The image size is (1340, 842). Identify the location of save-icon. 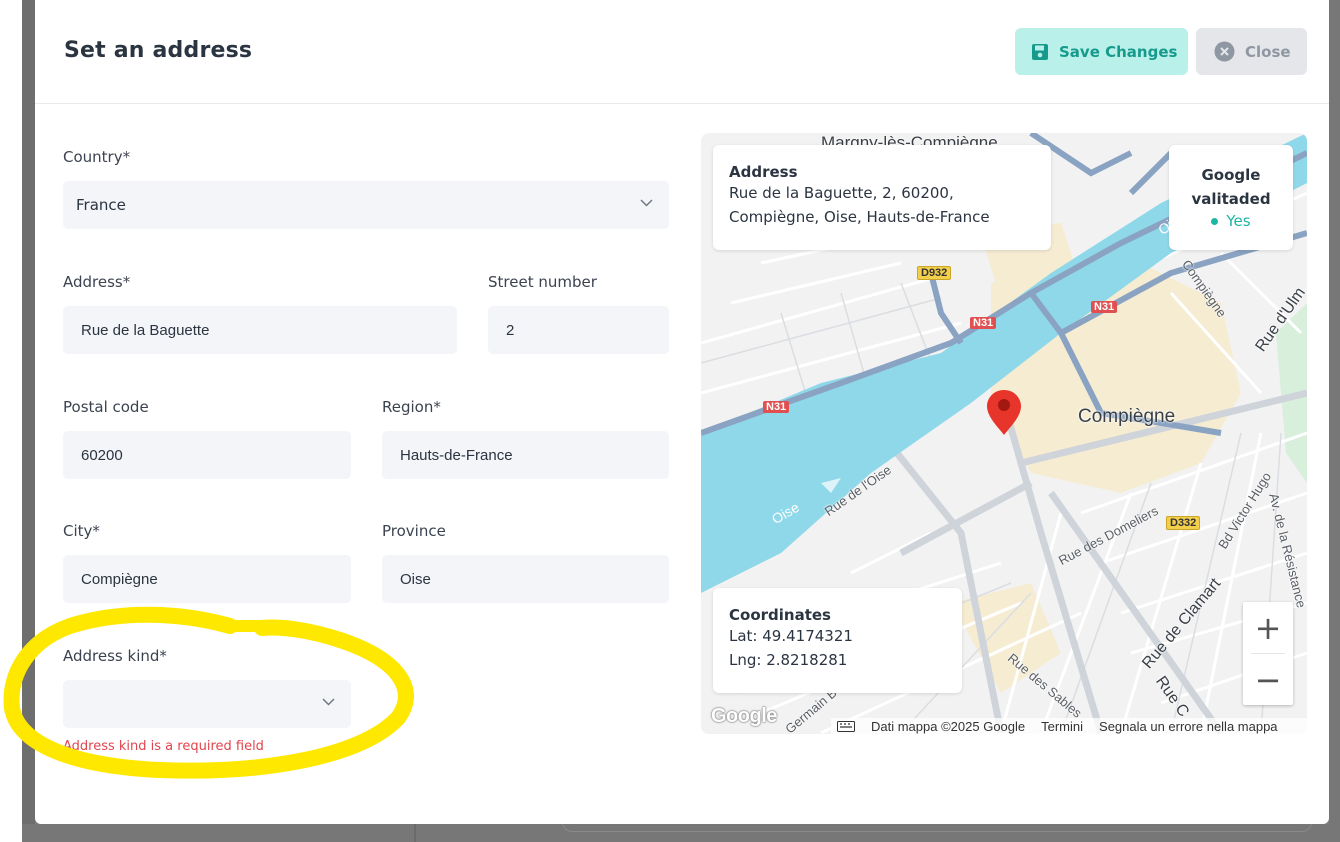
(1040, 51).